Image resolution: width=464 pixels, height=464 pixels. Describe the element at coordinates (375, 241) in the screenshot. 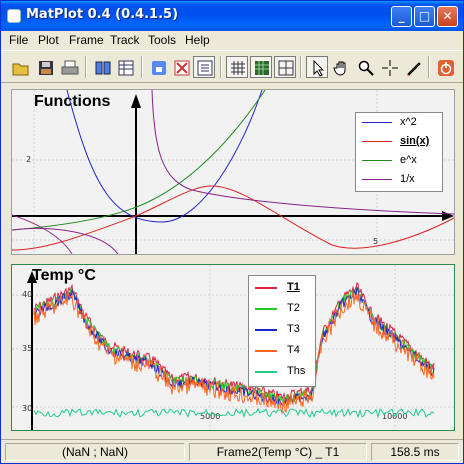

I see `x-tick-label: 5` at that location.